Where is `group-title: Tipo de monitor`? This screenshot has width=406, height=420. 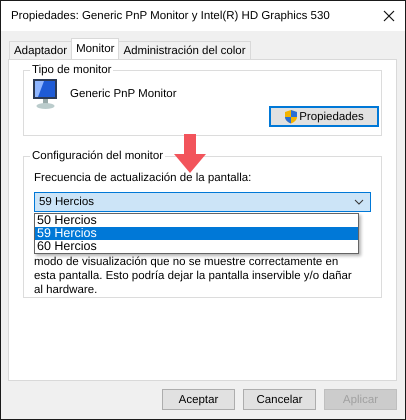
group-title: Tipo de monitor is located at coordinates (71, 70).